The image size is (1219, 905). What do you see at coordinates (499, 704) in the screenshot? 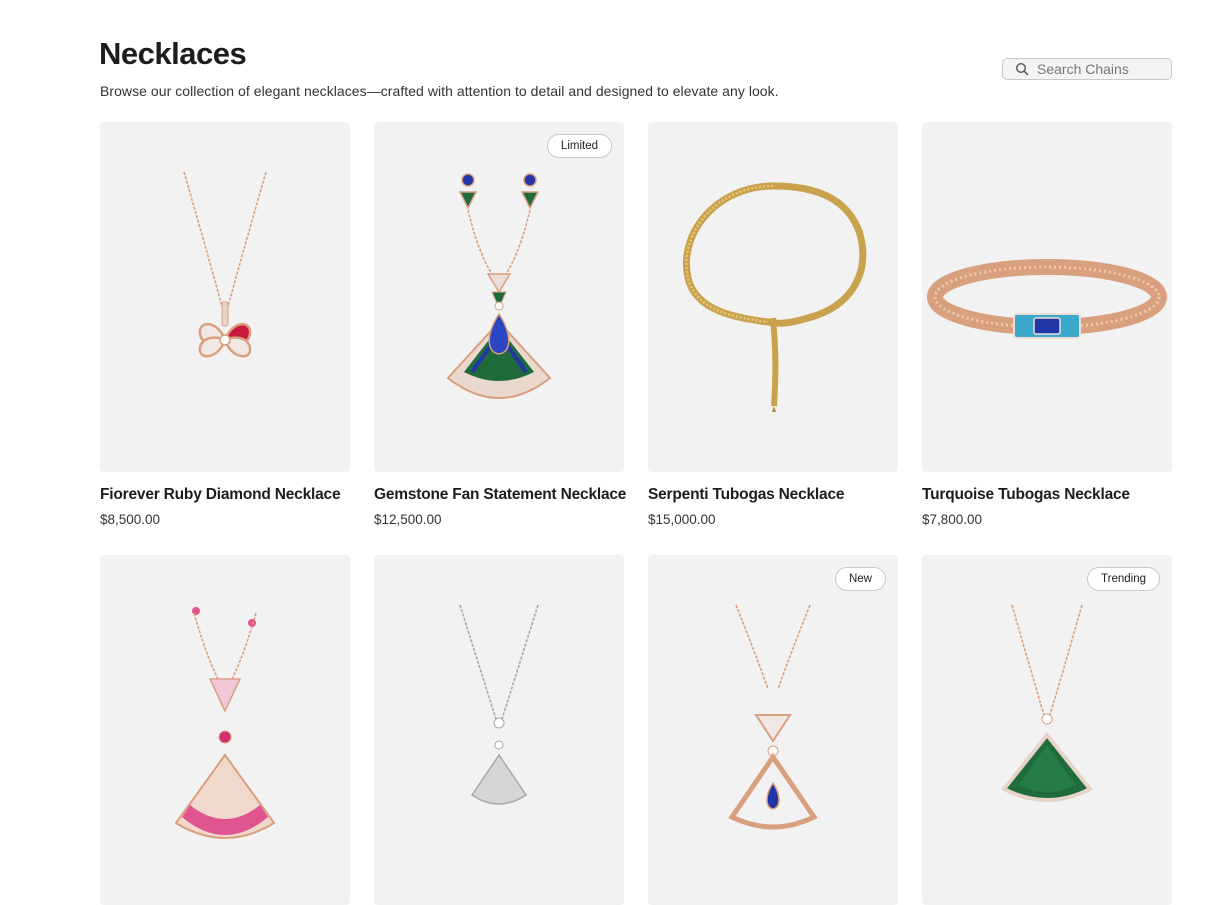
I see `necklace-image-silver-fan` at bounding box center [499, 704].